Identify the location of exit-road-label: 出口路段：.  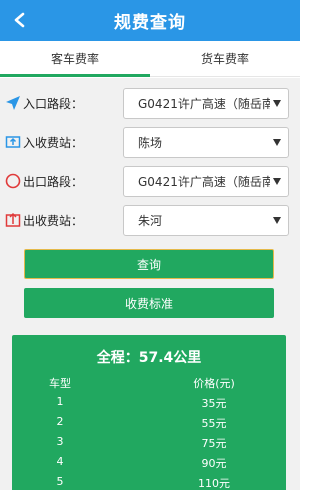
(53, 181).